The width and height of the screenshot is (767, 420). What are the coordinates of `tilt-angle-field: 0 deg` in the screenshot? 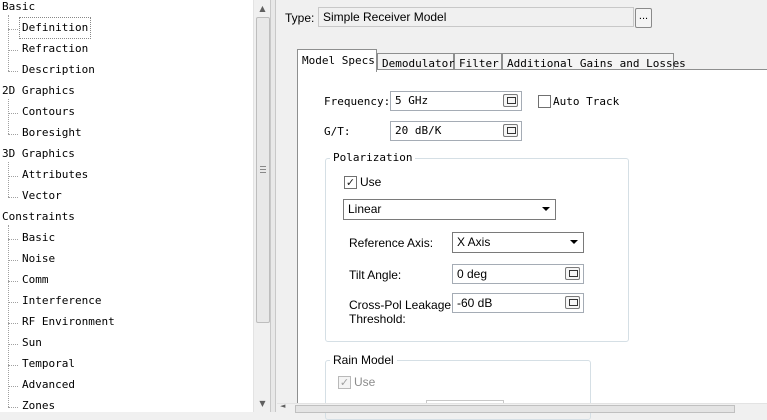 It's located at (518, 274).